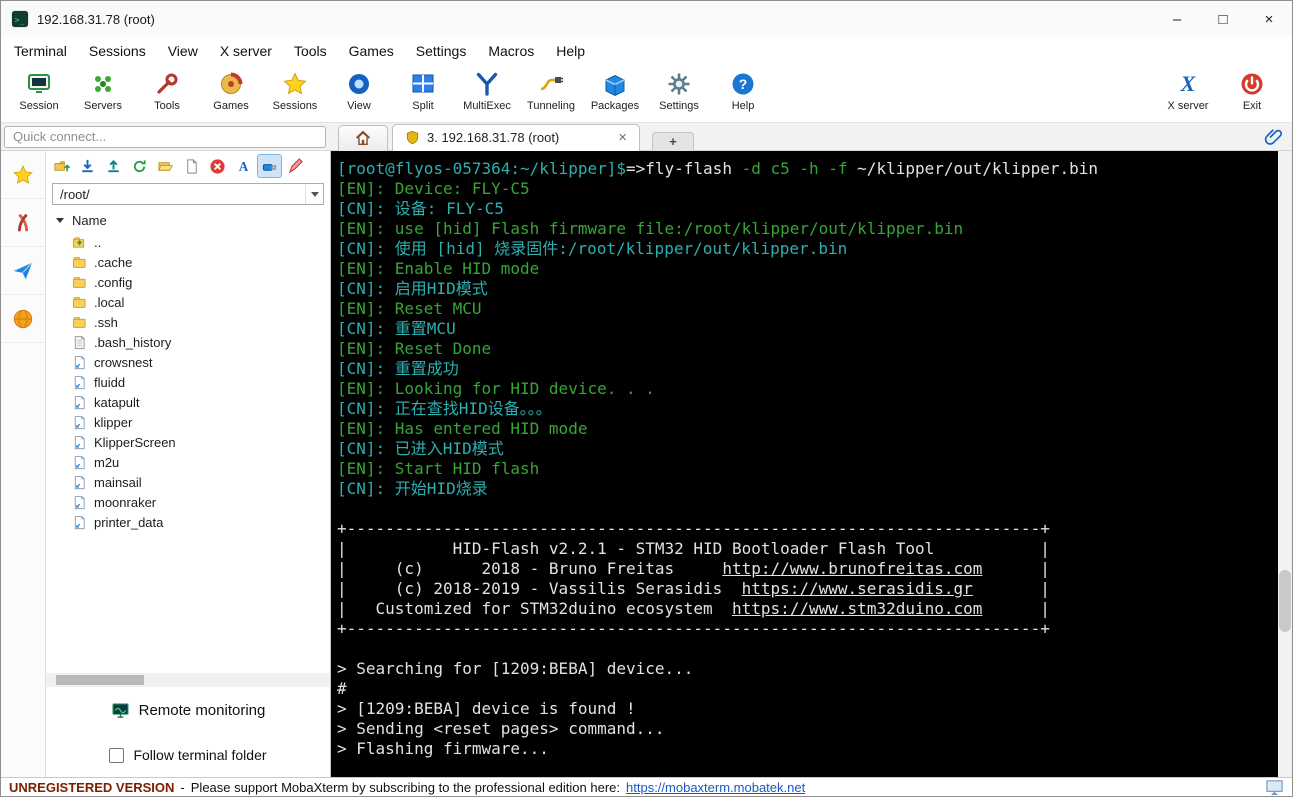  What do you see at coordinates (165, 136) in the screenshot?
I see `quick-connect-input` at bounding box center [165, 136].